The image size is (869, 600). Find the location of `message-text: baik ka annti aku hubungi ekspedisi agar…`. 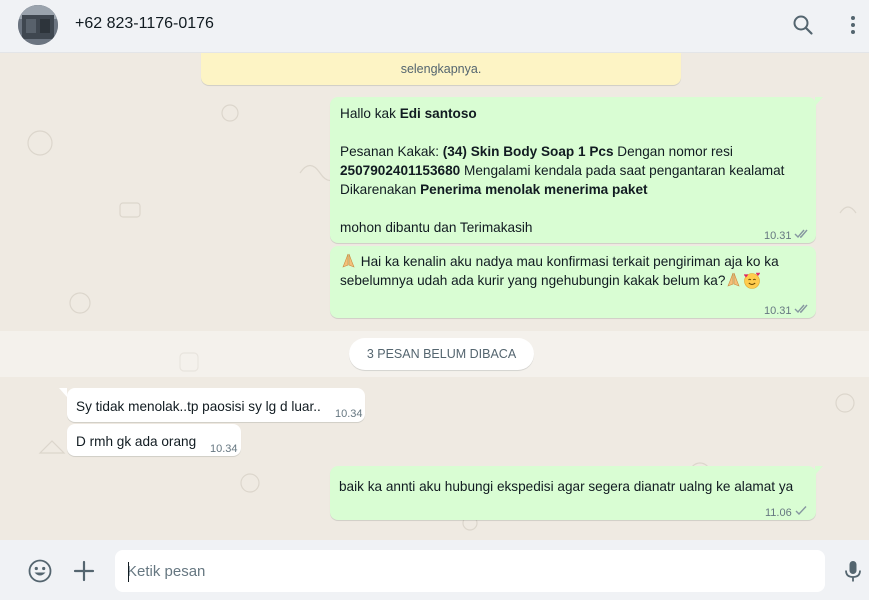

message-text: baik ka annti aku hubungi ekspedisi agar… is located at coordinates (566, 486).